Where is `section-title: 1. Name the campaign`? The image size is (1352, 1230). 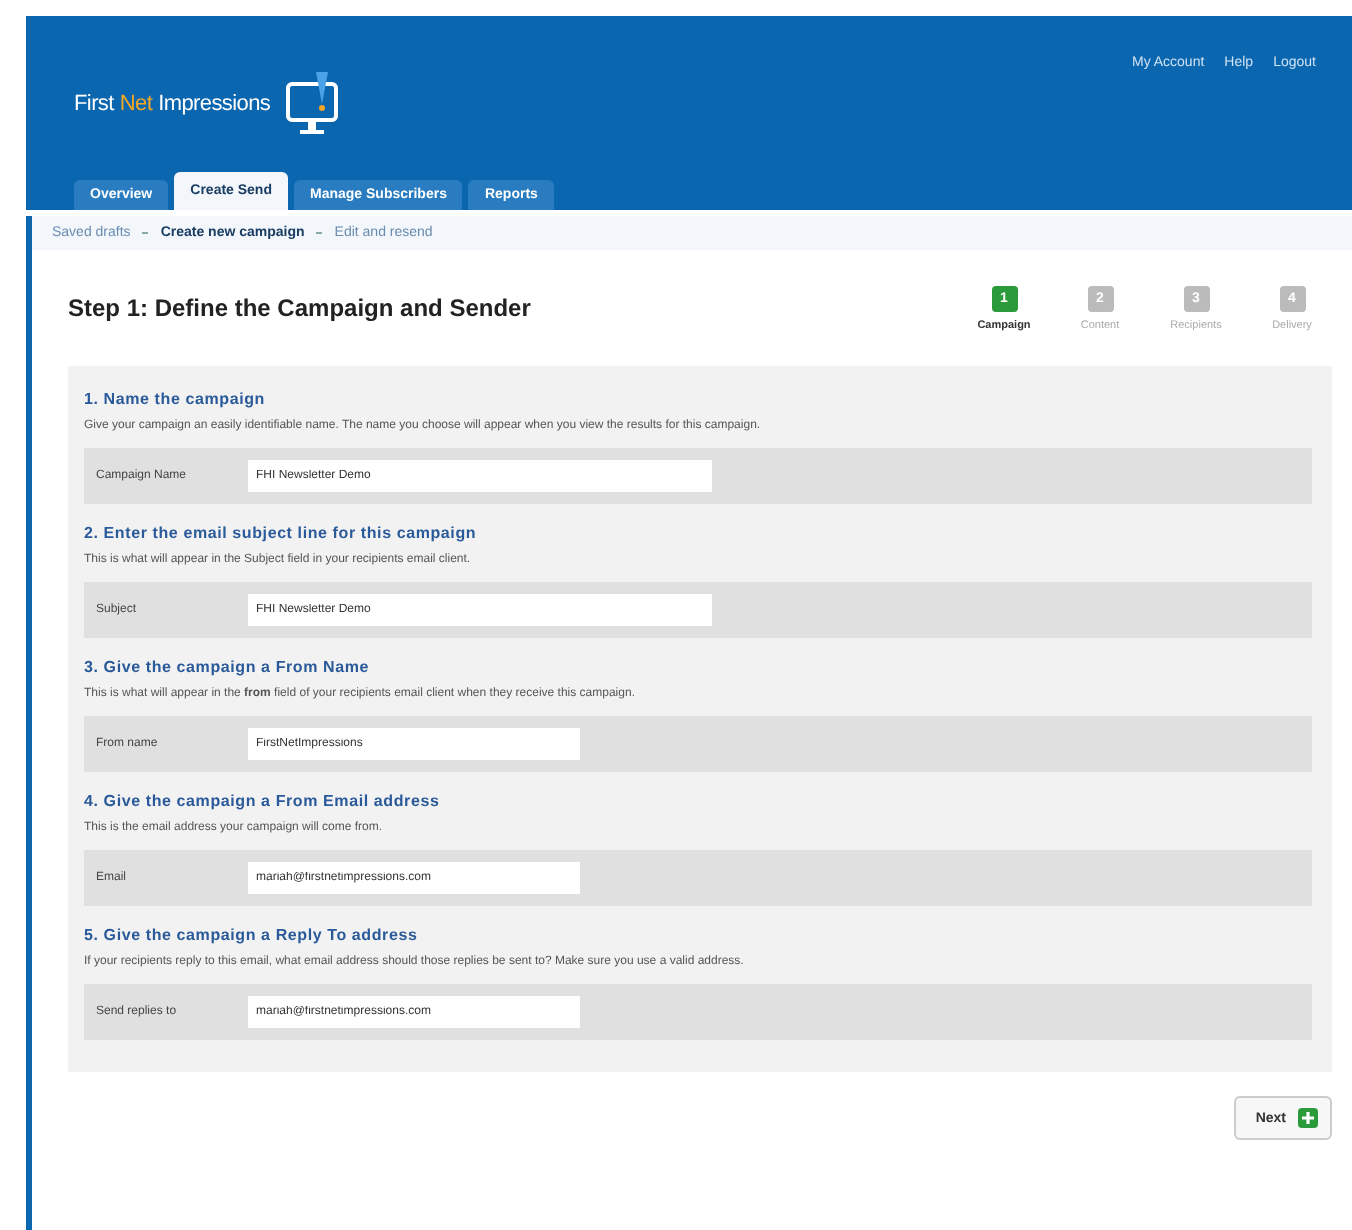
section-title: 1. Name the campaign is located at coordinates (175, 399).